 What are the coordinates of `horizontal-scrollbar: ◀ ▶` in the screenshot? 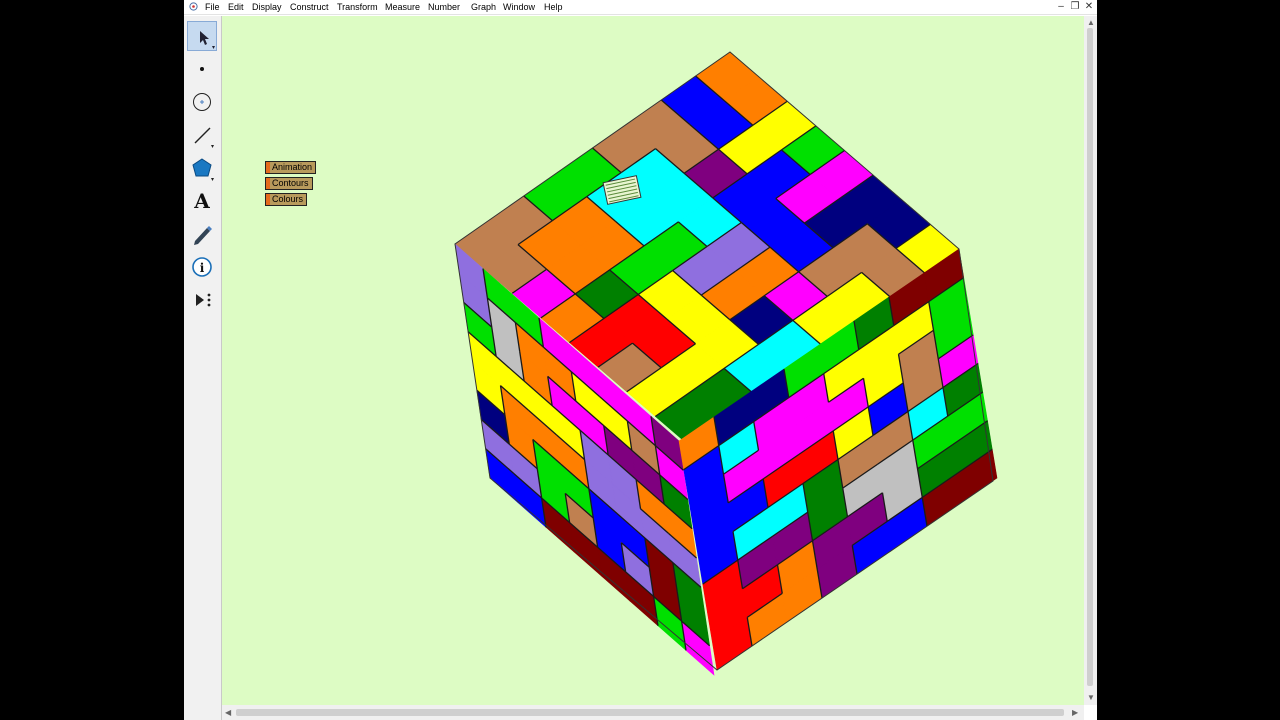 It's located at (653, 712).